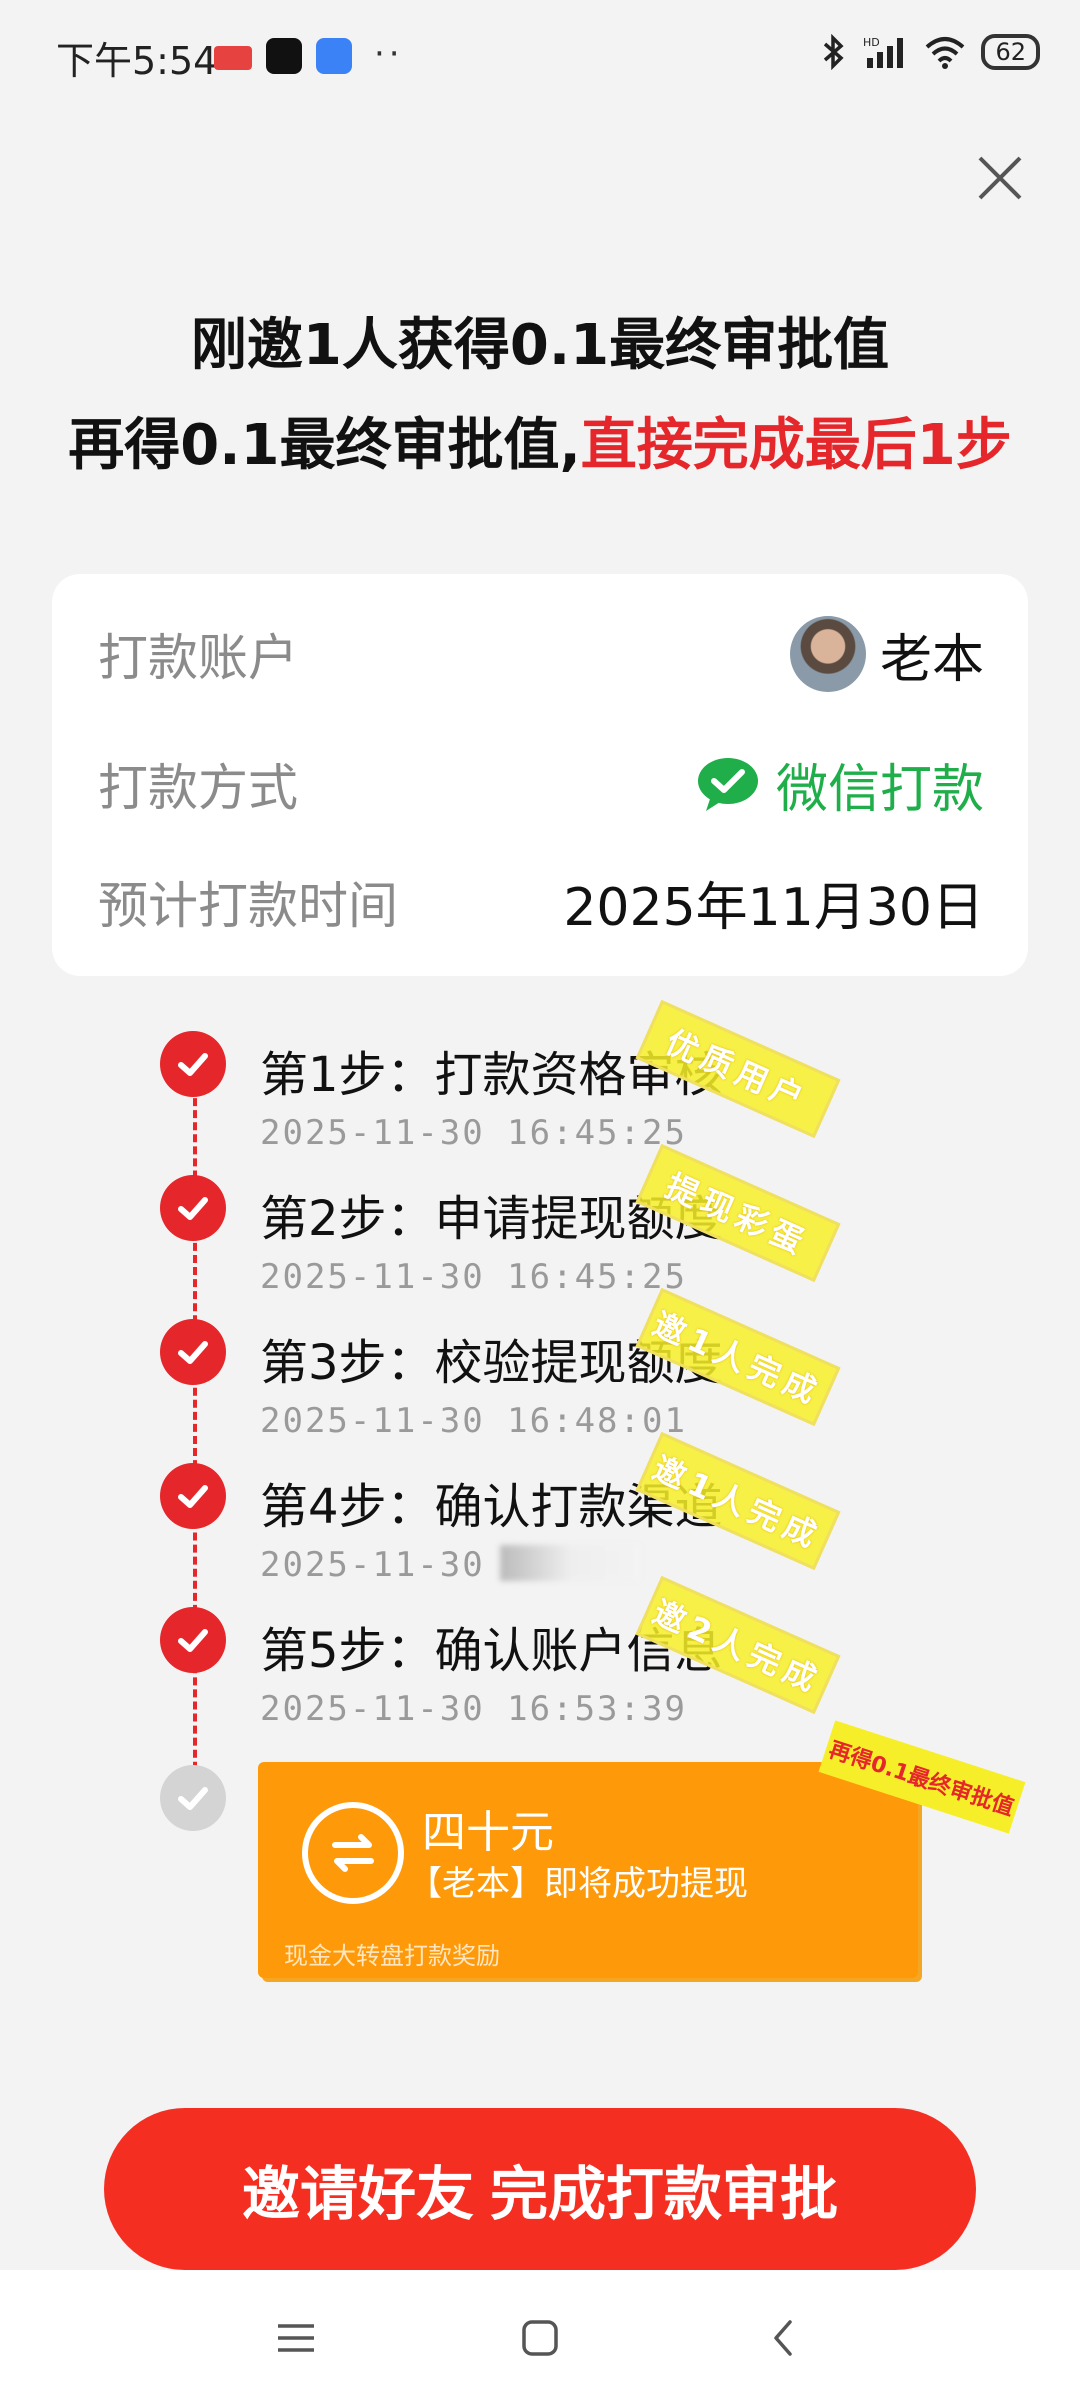  What do you see at coordinates (945, 53) in the screenshot?
I see `wifi-icon` at bounding box center [945, 53].